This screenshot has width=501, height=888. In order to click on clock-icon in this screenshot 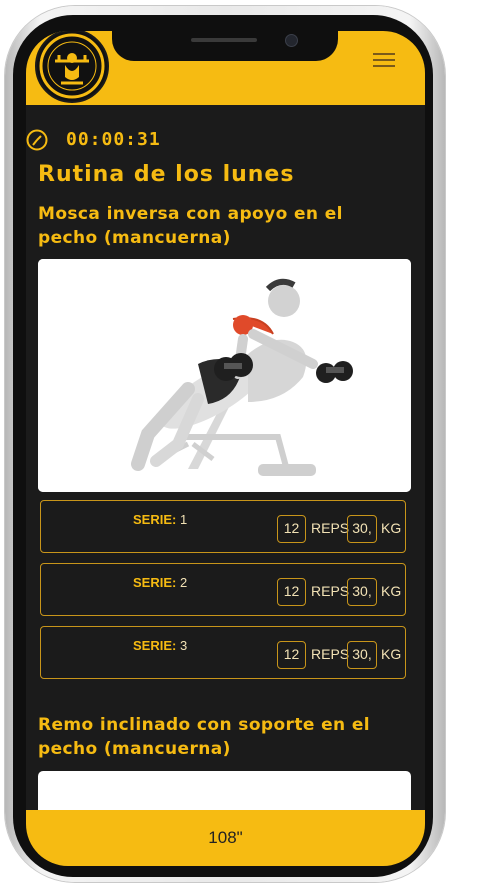, I will do `click(37, 140)`.